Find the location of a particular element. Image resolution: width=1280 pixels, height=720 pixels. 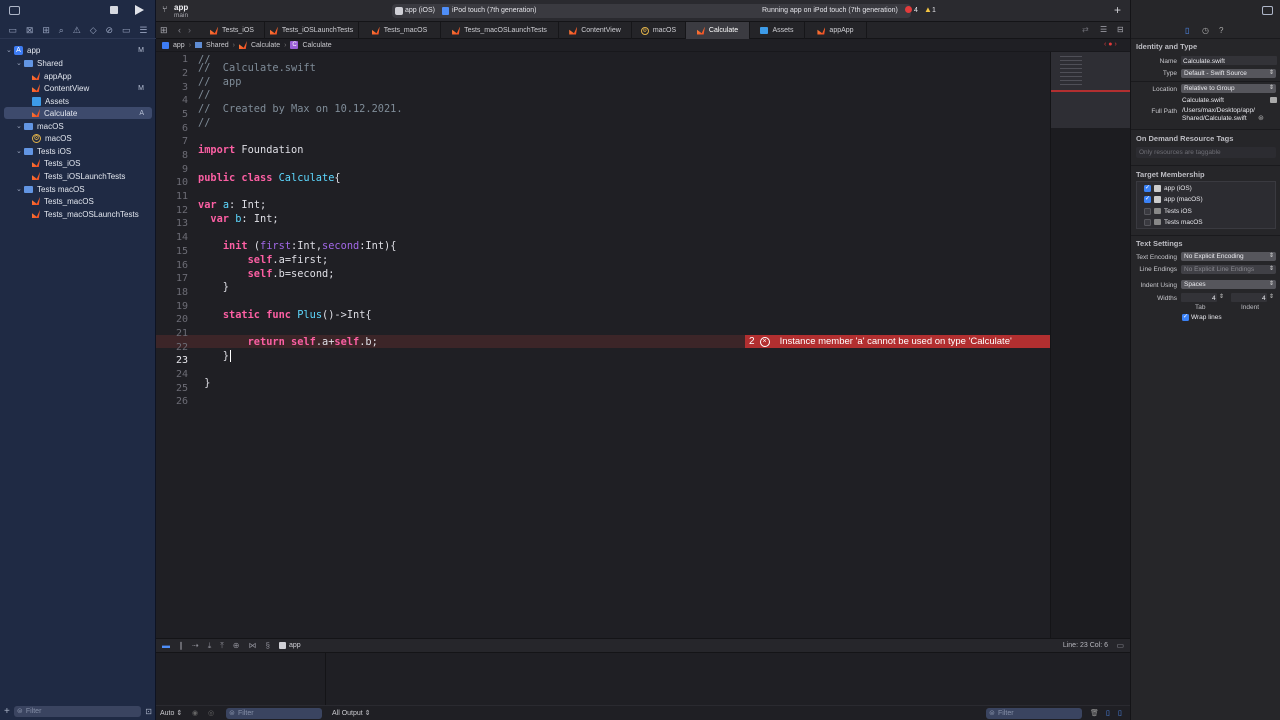

breadcrumb-shared: Shared is located at coordinates (217, 45).